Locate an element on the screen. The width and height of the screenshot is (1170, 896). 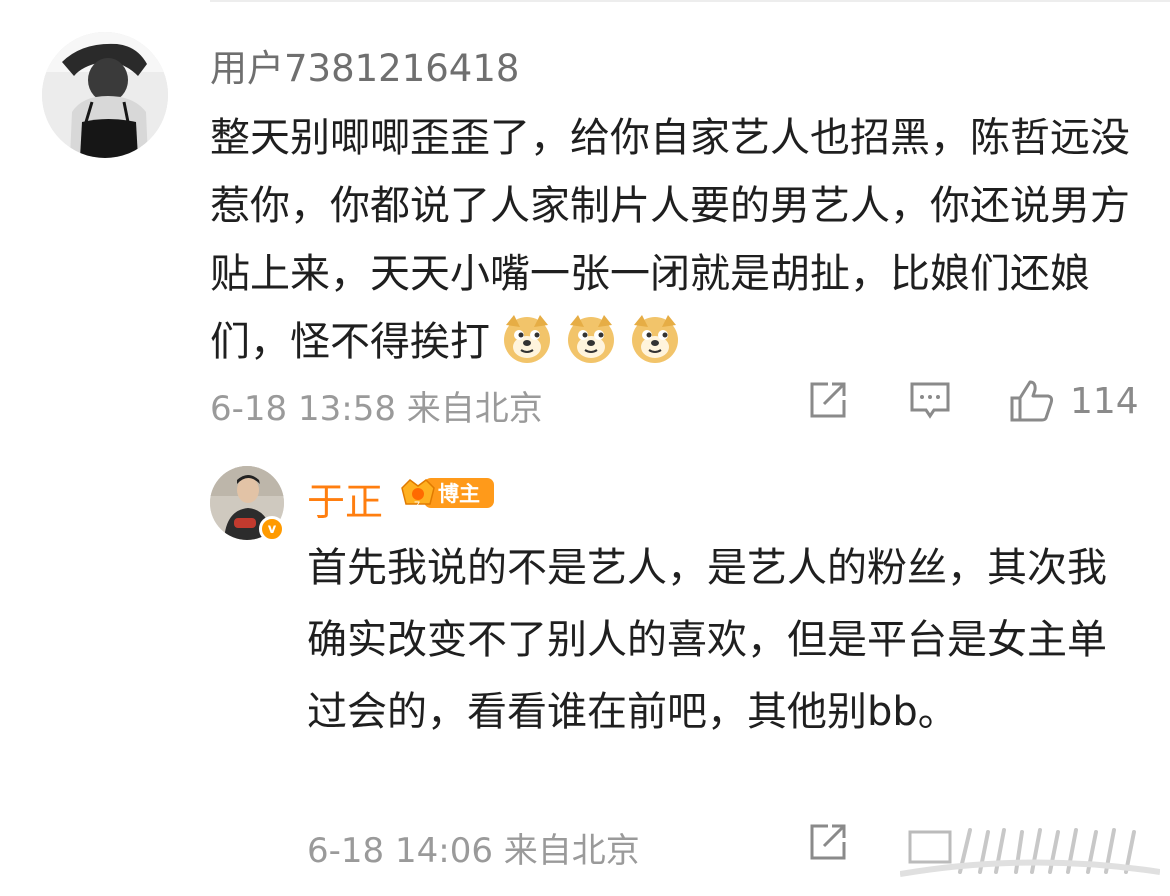
watermark-overlay is located at coordinates (1030, 852).